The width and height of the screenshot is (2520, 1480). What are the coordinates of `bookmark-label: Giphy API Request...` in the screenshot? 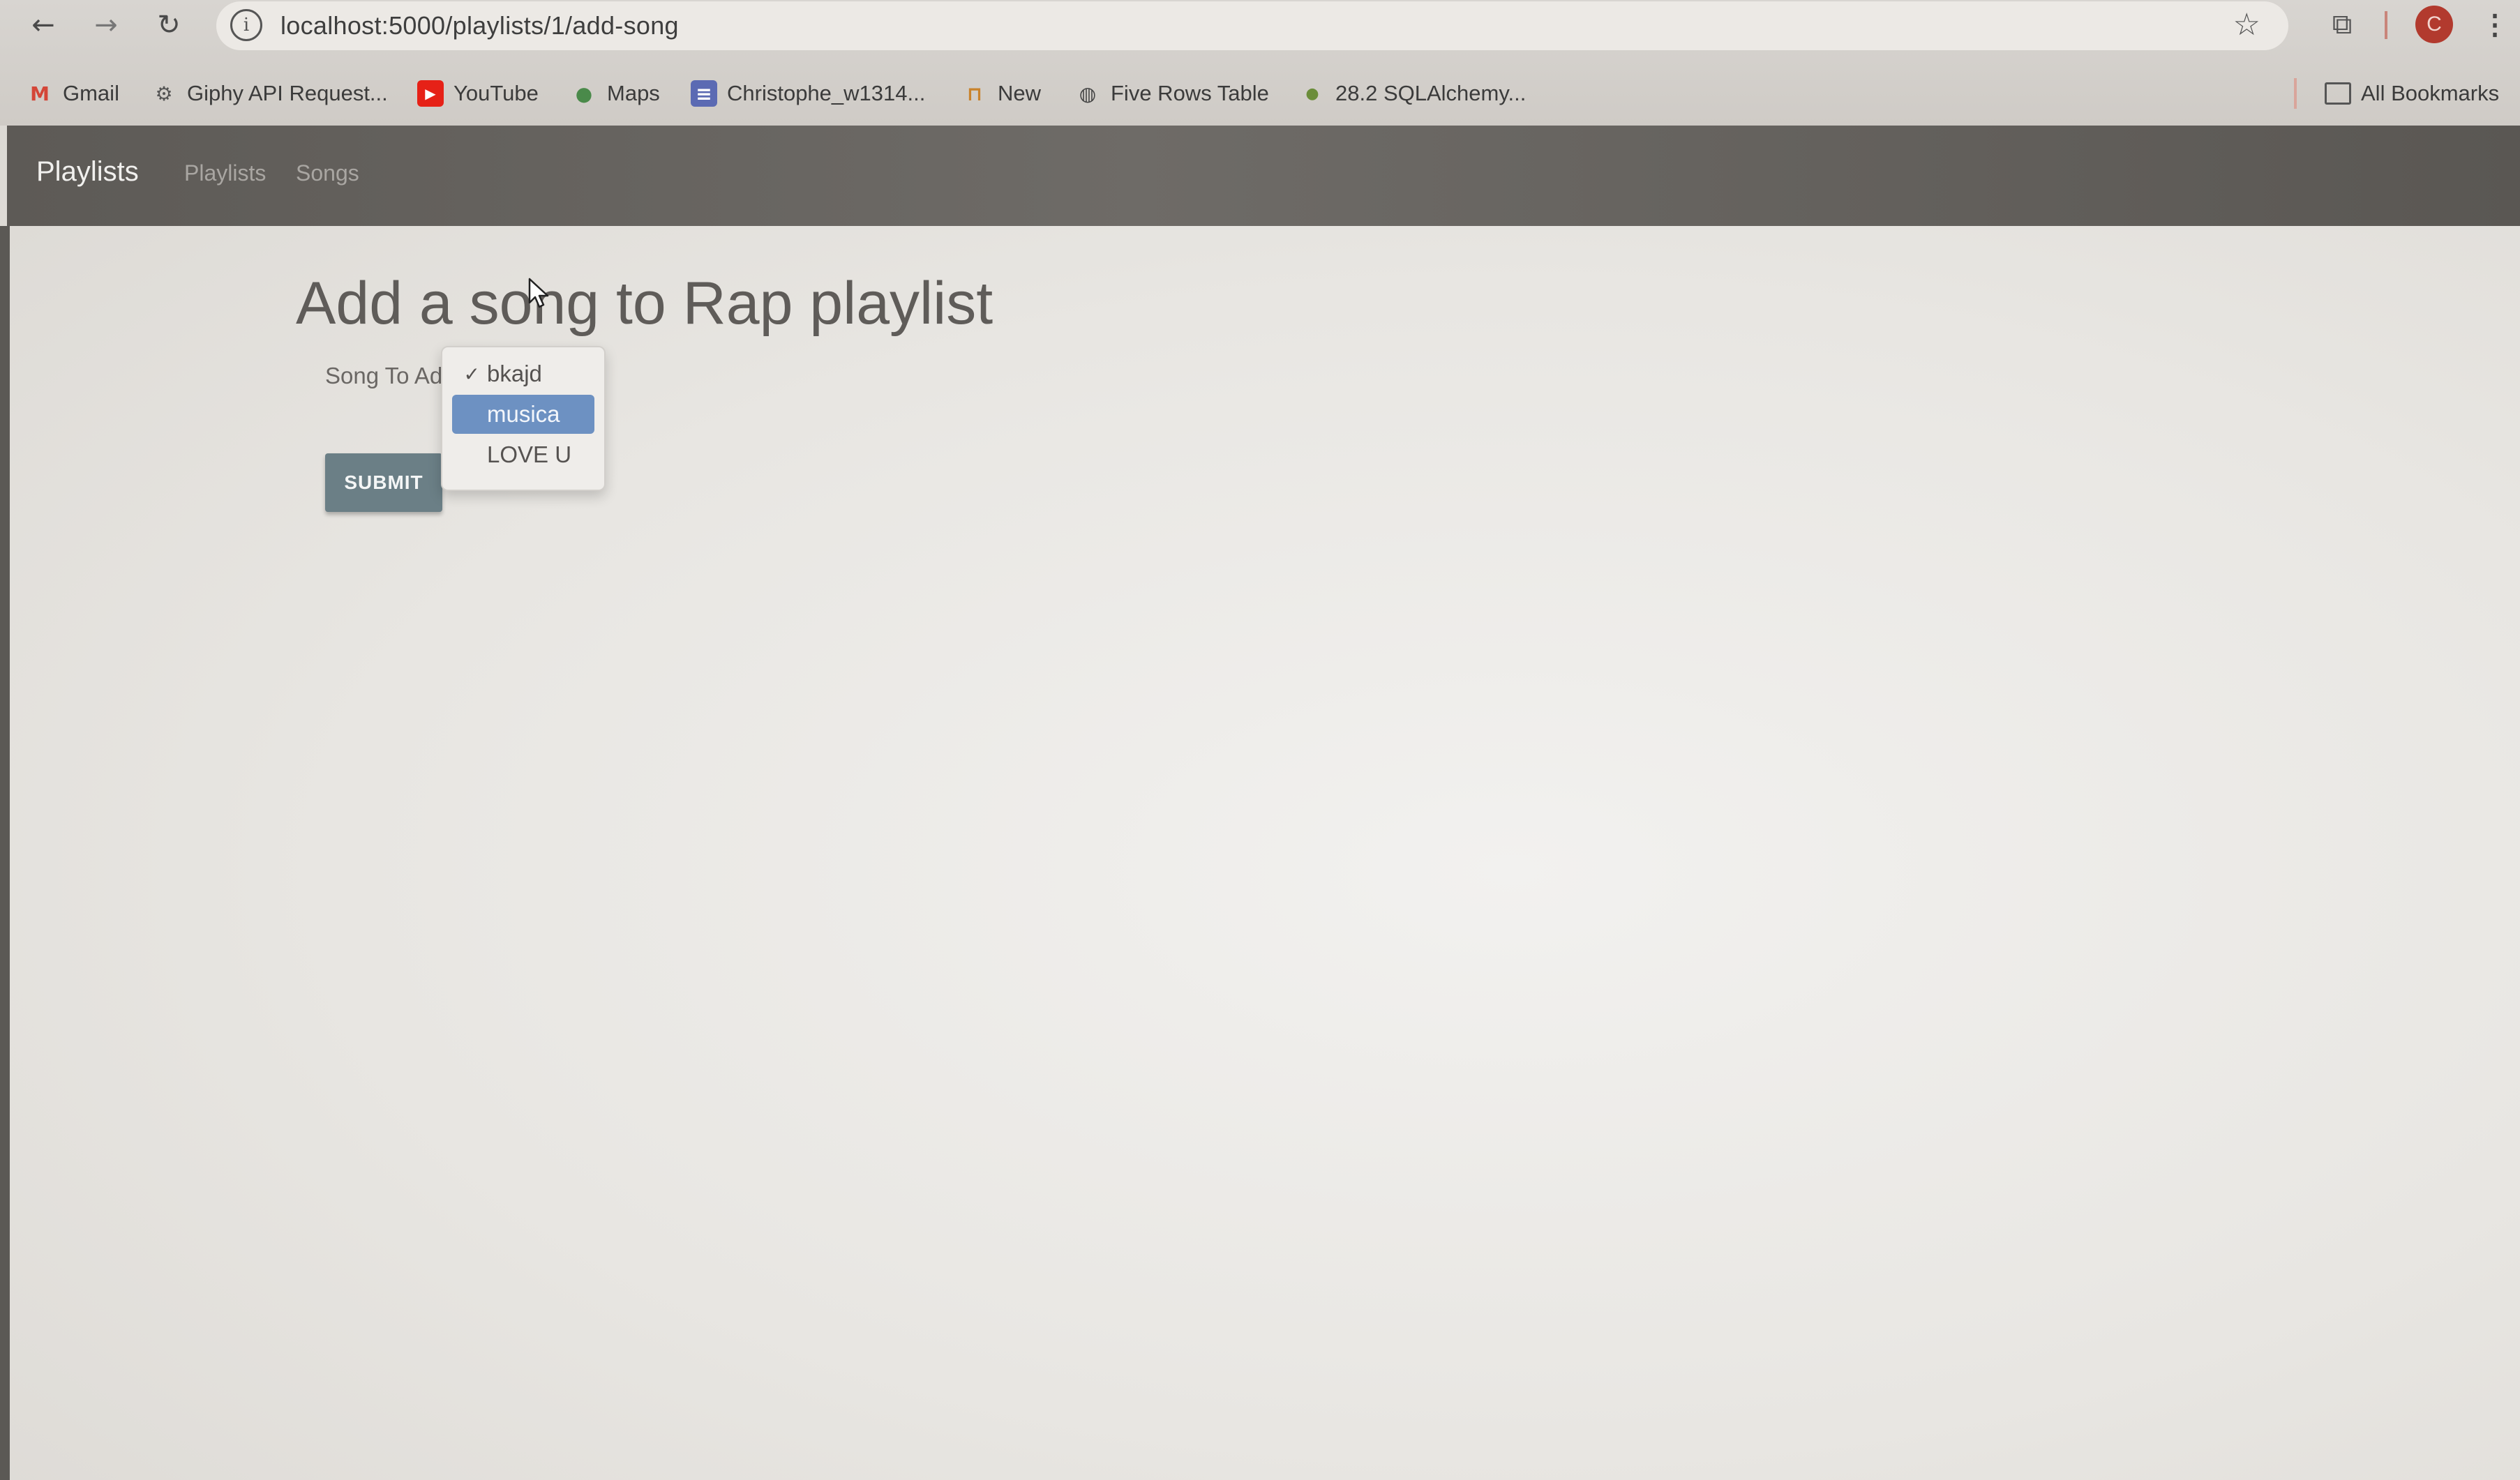 It's located at (287, 93).